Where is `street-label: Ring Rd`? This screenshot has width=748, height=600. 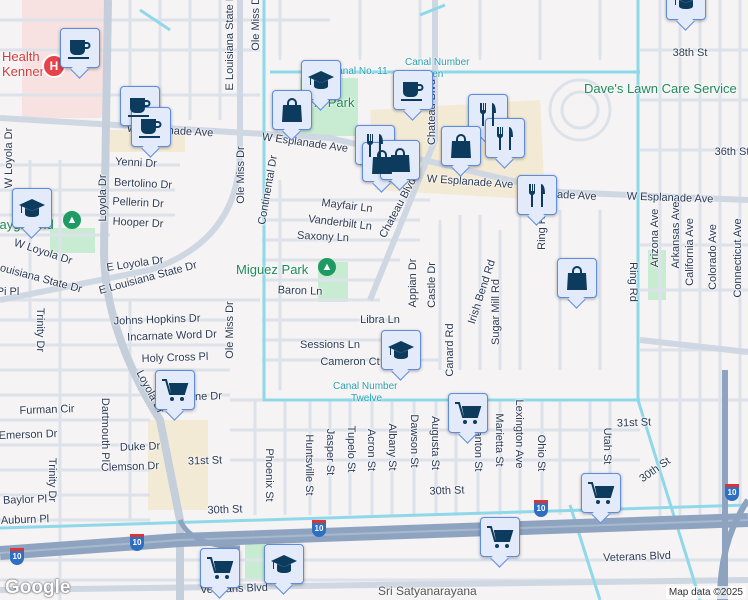 street-label: Ring Rd is located at coordinates (633, 282).